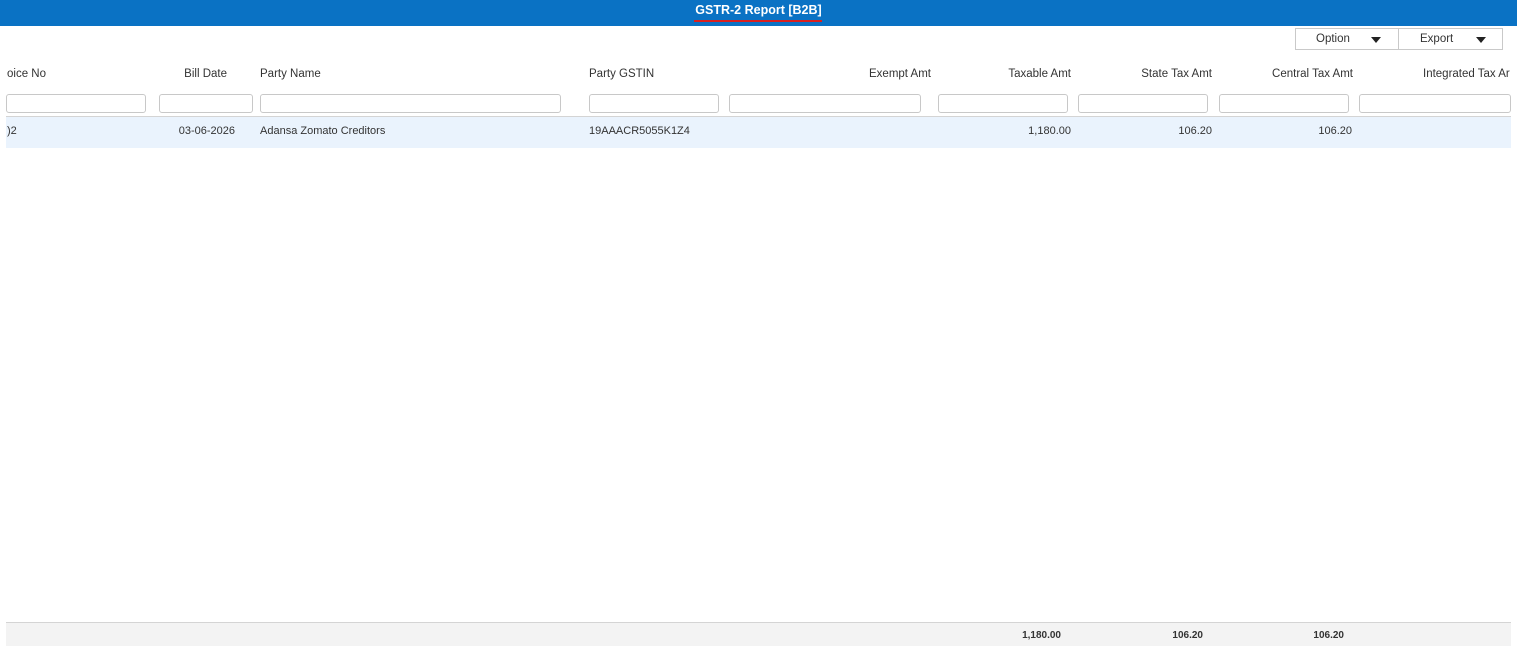 The width and height of the screenshot is (1517, 646). I want to click on column-header-exempt-amt: Exempt Amt, so click(880, 74).